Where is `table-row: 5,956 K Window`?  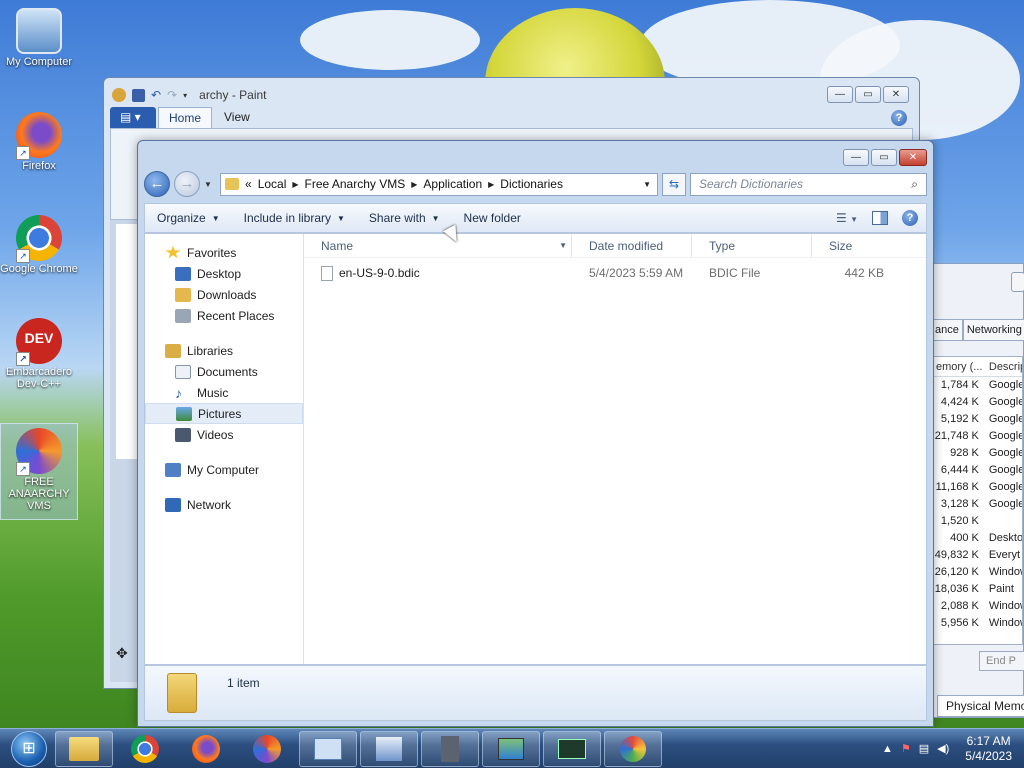
table-row: 5,956 K Window is located at coordinates (978, 623).